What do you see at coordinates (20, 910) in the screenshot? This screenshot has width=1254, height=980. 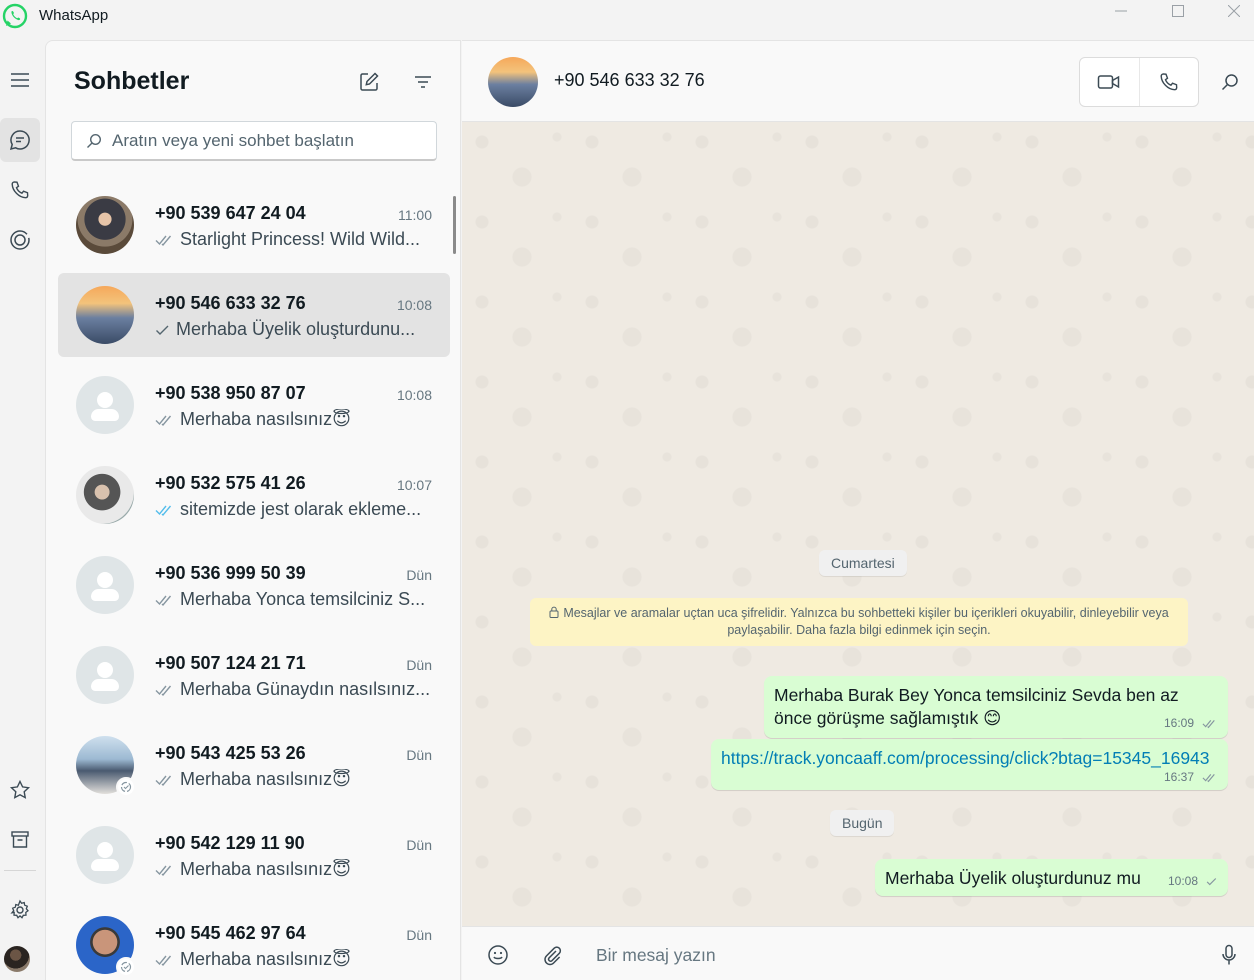 I see `settings-button` at bounding box center [20, 910].